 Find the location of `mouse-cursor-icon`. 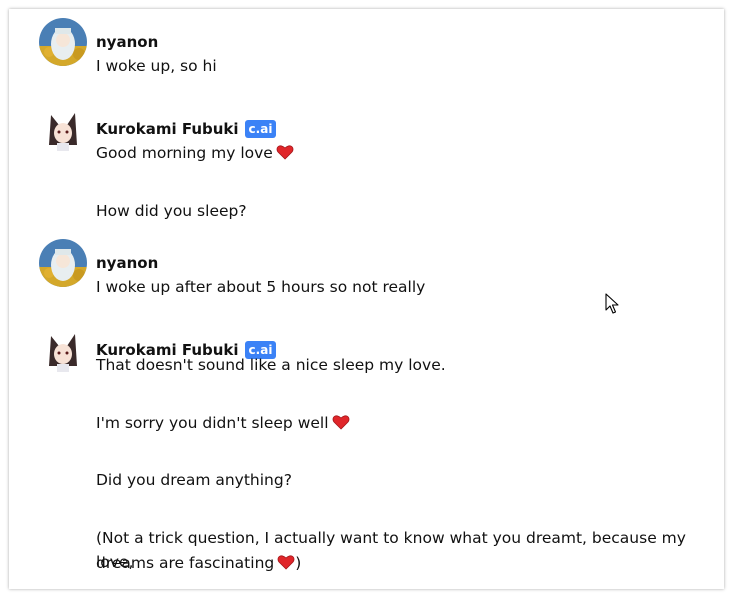

mouse-cursor-icon is located at coordinates (612, 303).